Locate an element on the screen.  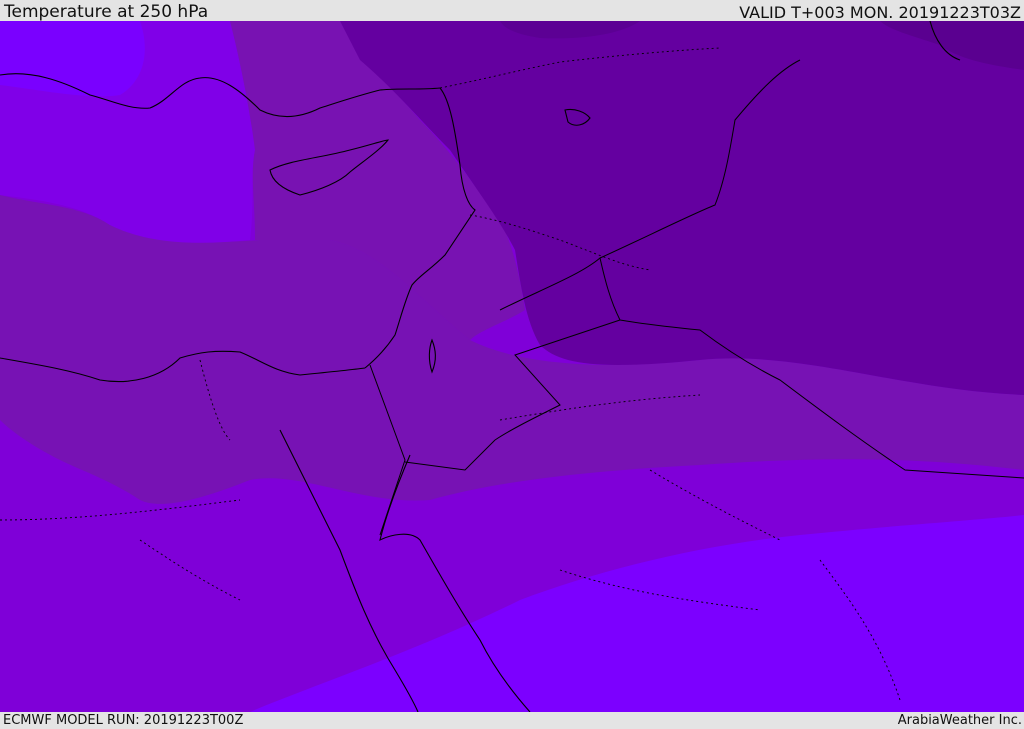
temperature-band-west-blue is located at coordinates (72, 59).